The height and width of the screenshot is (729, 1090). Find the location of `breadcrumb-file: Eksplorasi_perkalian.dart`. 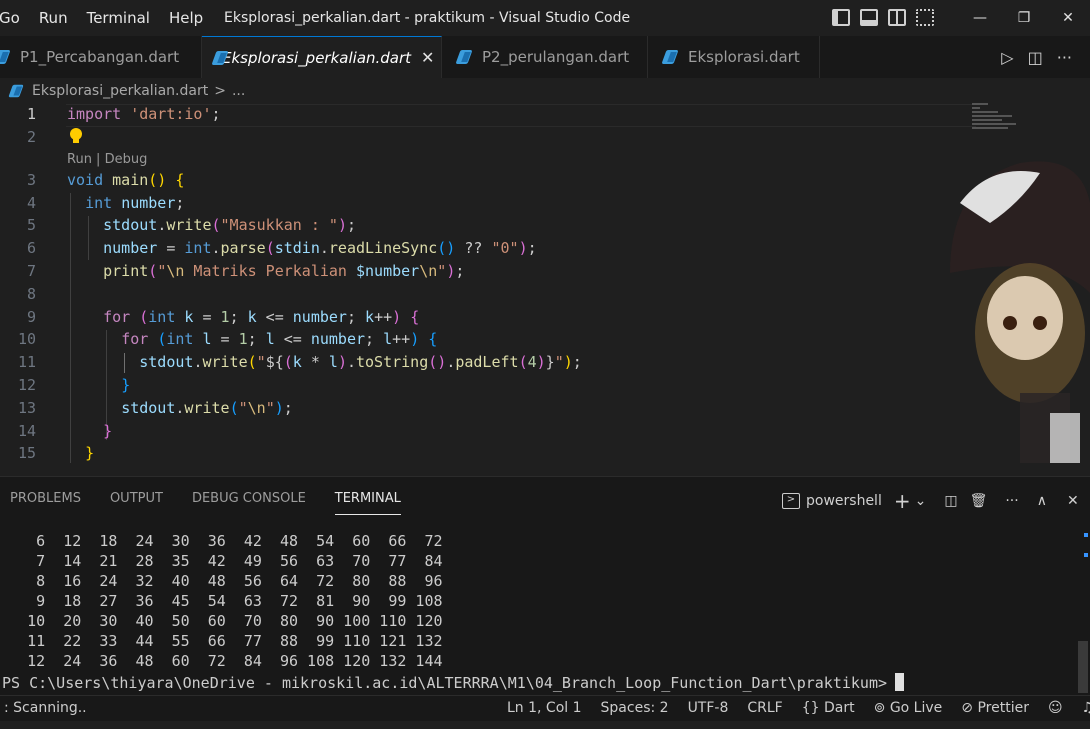

breadcrumb-file: Eksplorasi_perkalian.dart is located at coordinates (120, 91).